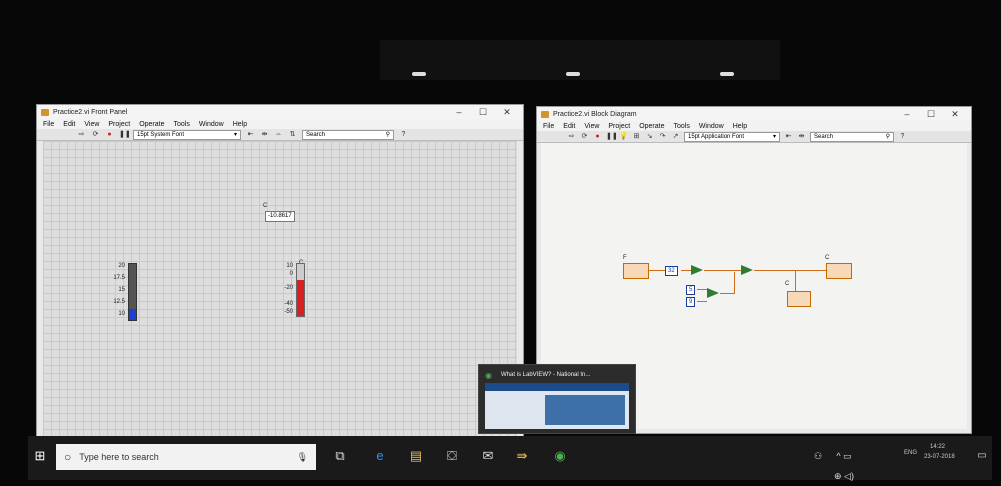  I want to click on scale-tick: 17.5, so click(119, 278).